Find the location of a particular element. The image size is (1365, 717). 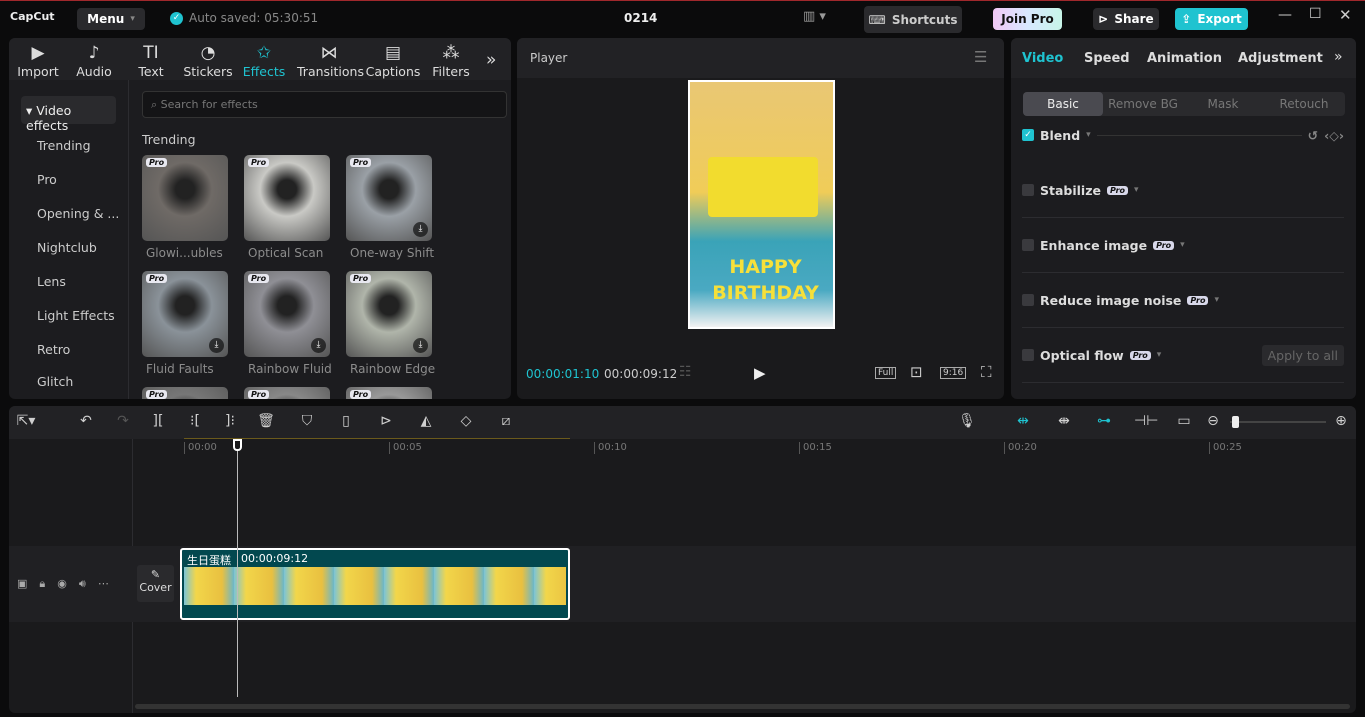

tab-transitions: ⋈ Transitions is located at coordinates (330, 60).